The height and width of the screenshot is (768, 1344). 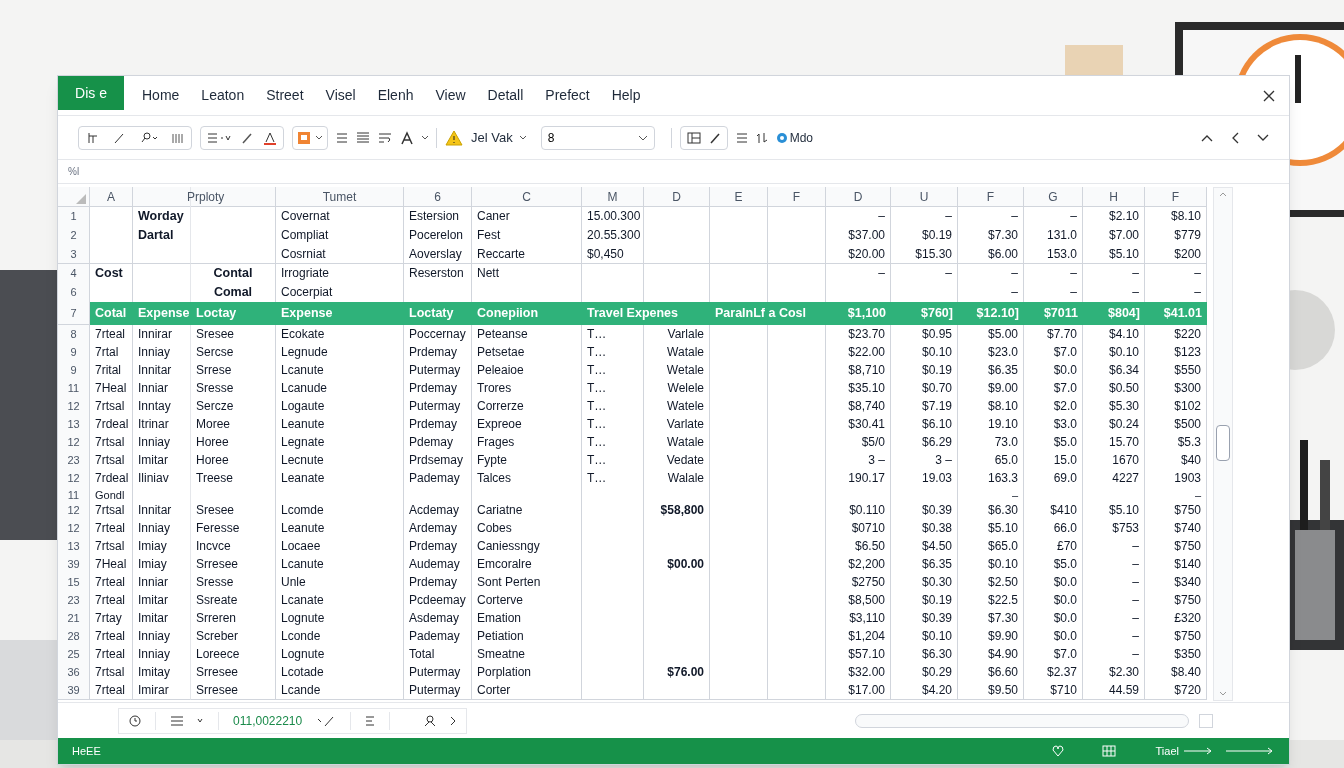 What do you see at coordinates (285, 95) in the screenshot?
I see `menu-item: Street` at bounding box center [285, 95].